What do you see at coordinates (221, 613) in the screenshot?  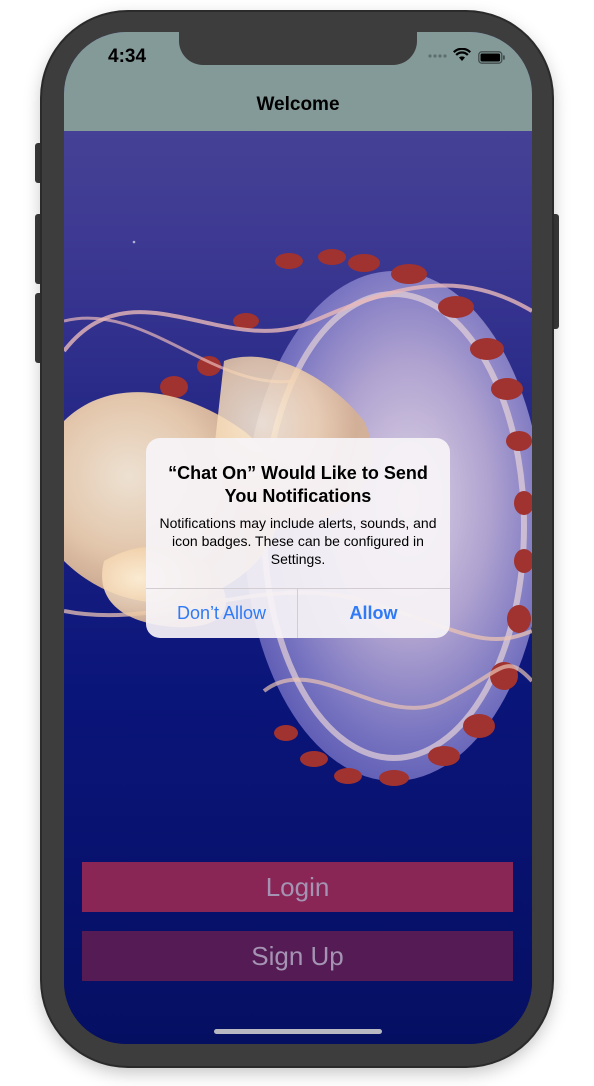 I see `dont-allow-button: Don’t Allow` at bounding box center [221, 613].